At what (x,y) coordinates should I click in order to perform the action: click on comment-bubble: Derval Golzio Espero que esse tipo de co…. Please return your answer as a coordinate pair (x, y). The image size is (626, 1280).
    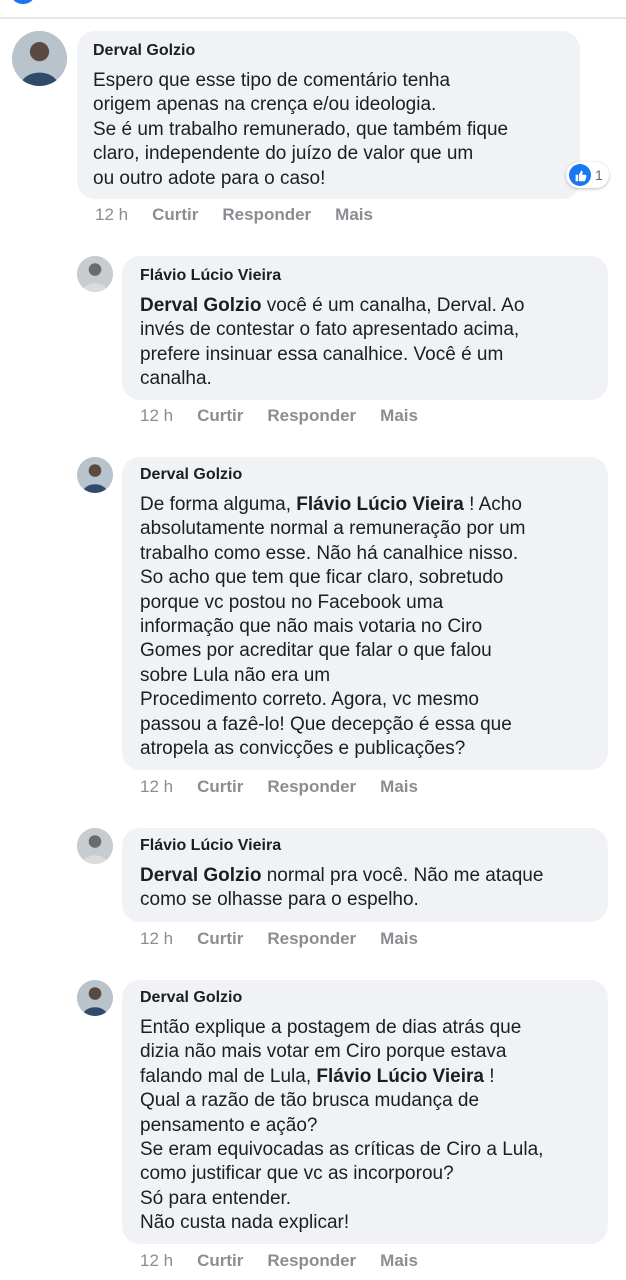
    Looking at the image, I should click on (328, 115).